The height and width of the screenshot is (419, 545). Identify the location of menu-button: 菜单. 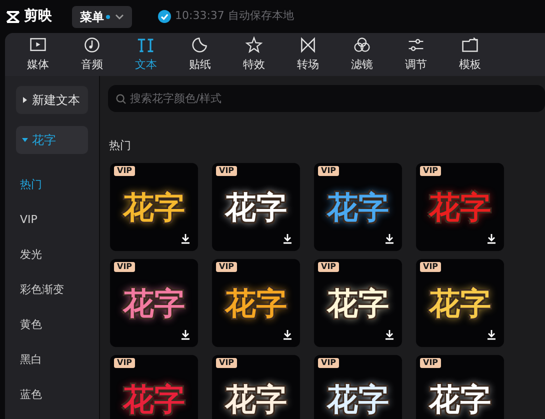
(102, 17).